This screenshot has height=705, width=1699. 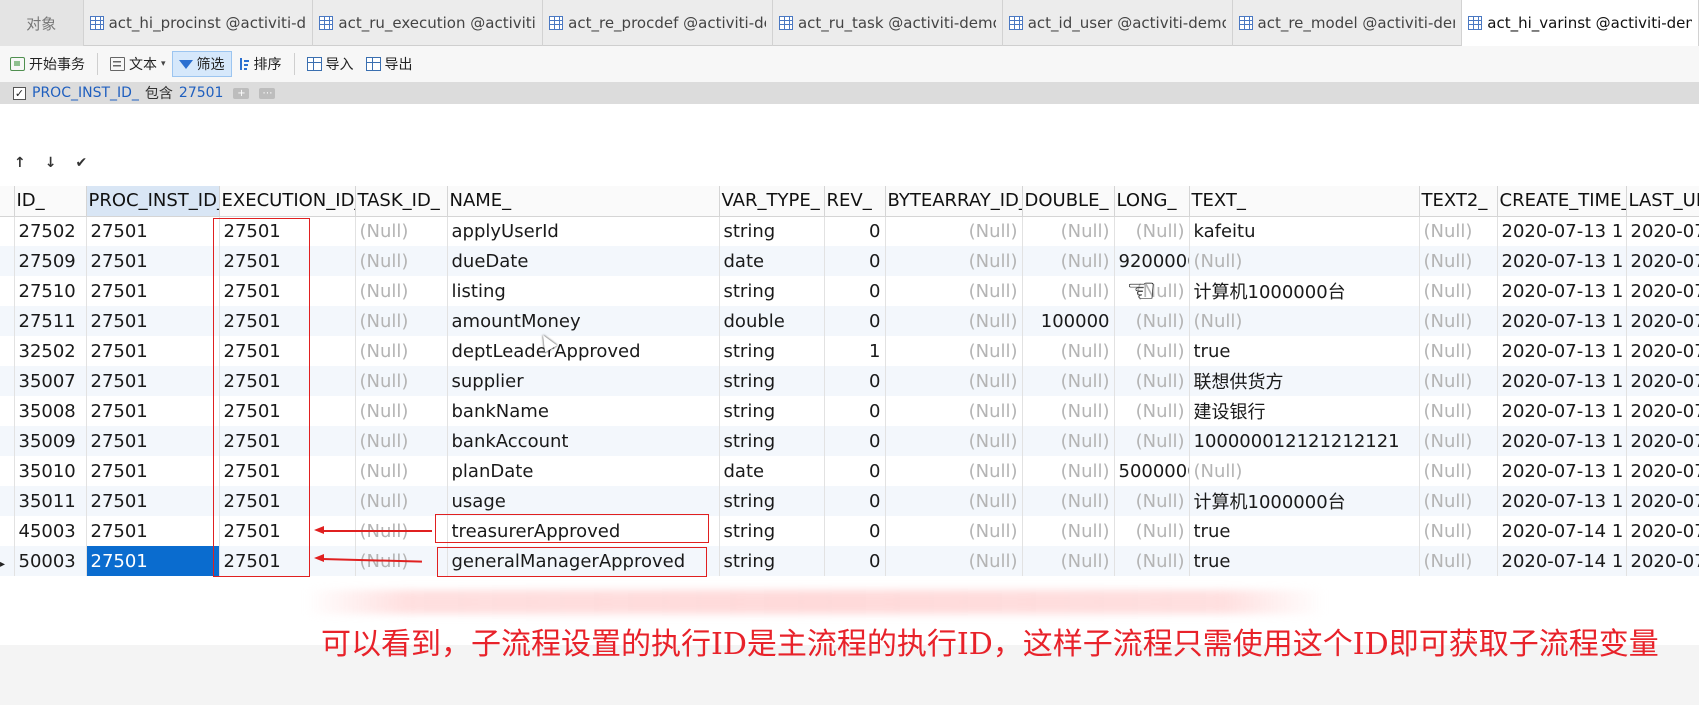 What do you see at coordinates (1458, 201) in the screenshot?
I see `column-header: TEXT2_` at bounding box center [1458, 201].